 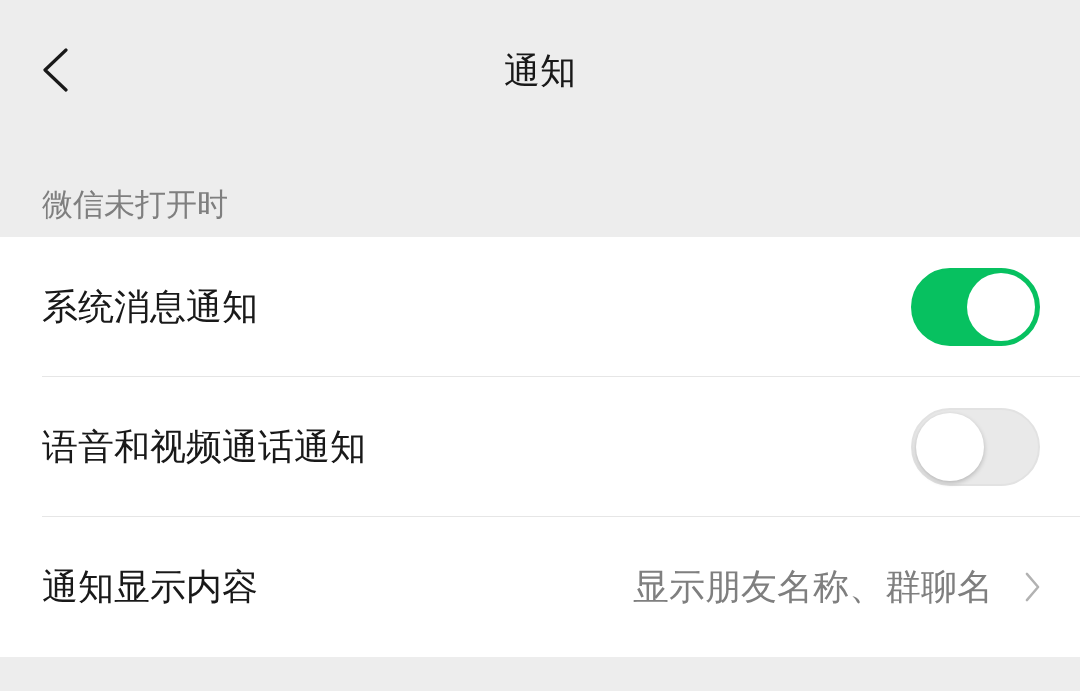 What do you see at coordinates (1032, 587) in the screenshot?
I see `chevron-right-icon` at bounding box center [1032, 587].